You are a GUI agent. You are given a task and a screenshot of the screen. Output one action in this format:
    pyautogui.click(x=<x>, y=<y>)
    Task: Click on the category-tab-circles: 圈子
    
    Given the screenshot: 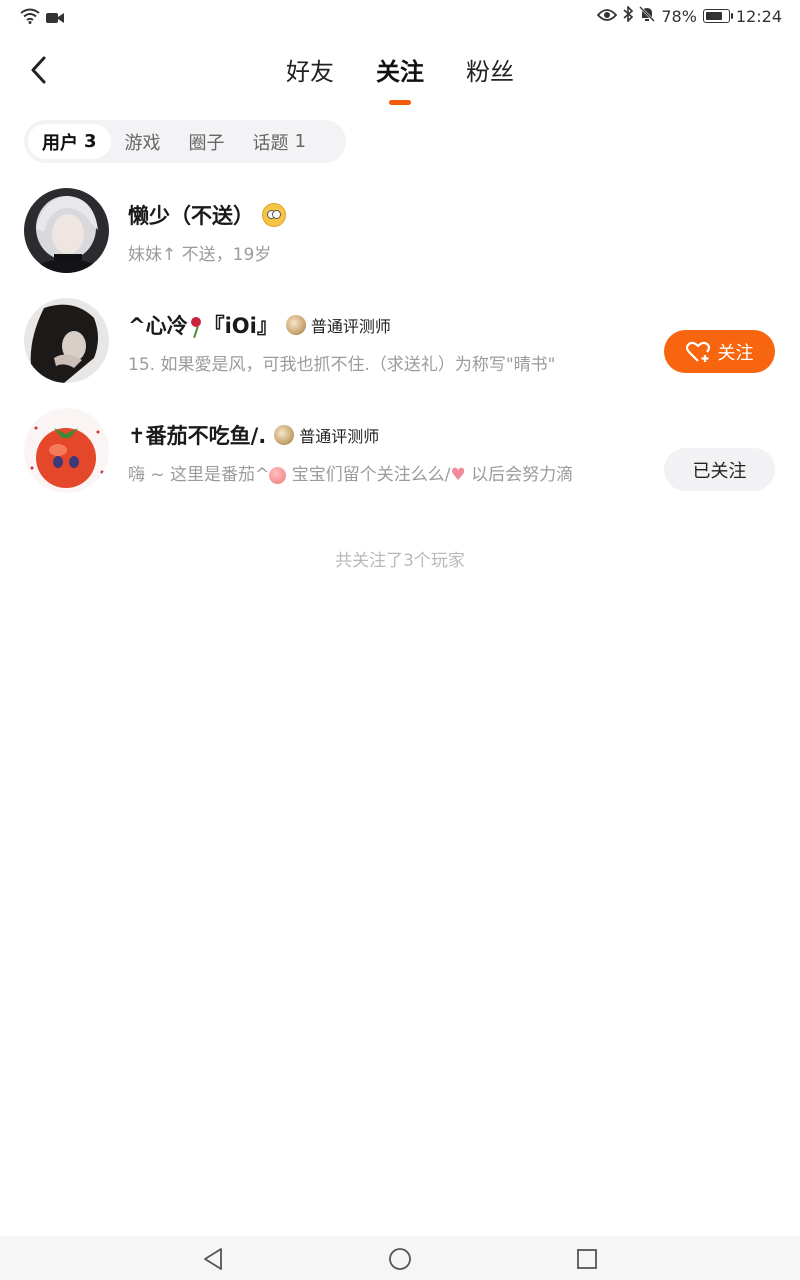 What is the action you would take?
    pyautogui.click(x=207, y=141)
    